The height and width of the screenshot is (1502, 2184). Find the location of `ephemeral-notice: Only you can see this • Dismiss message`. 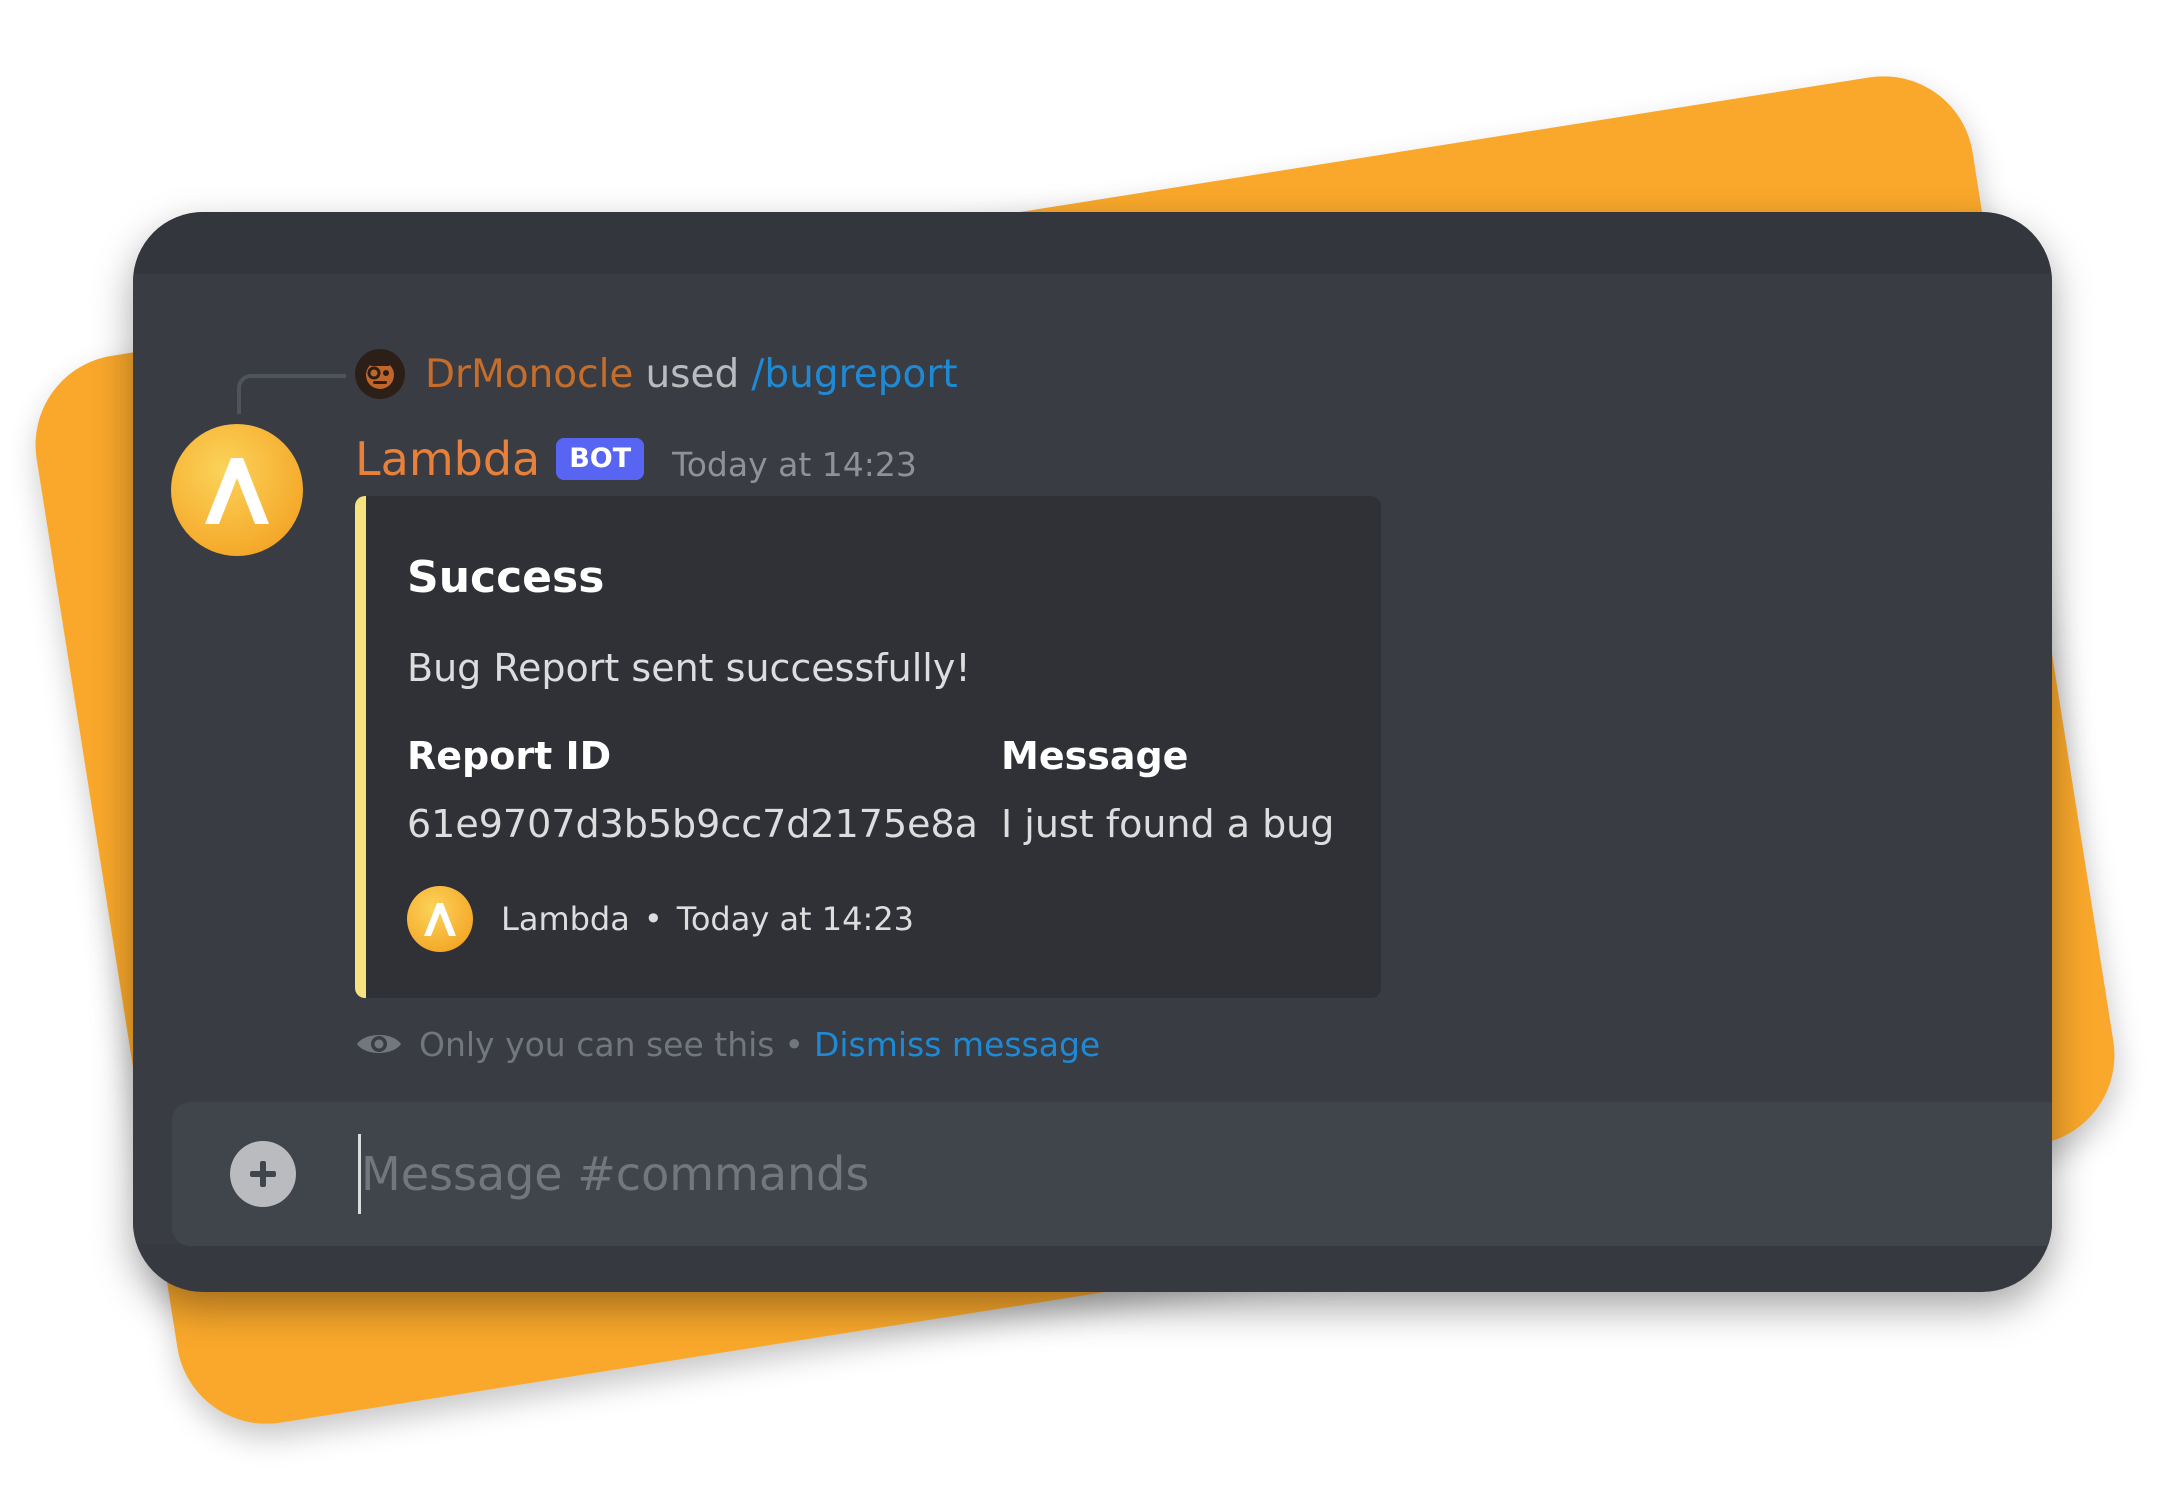

ephemeral-notice: Only you can see this • Dismiss message is located at coordinates (727, 1044).